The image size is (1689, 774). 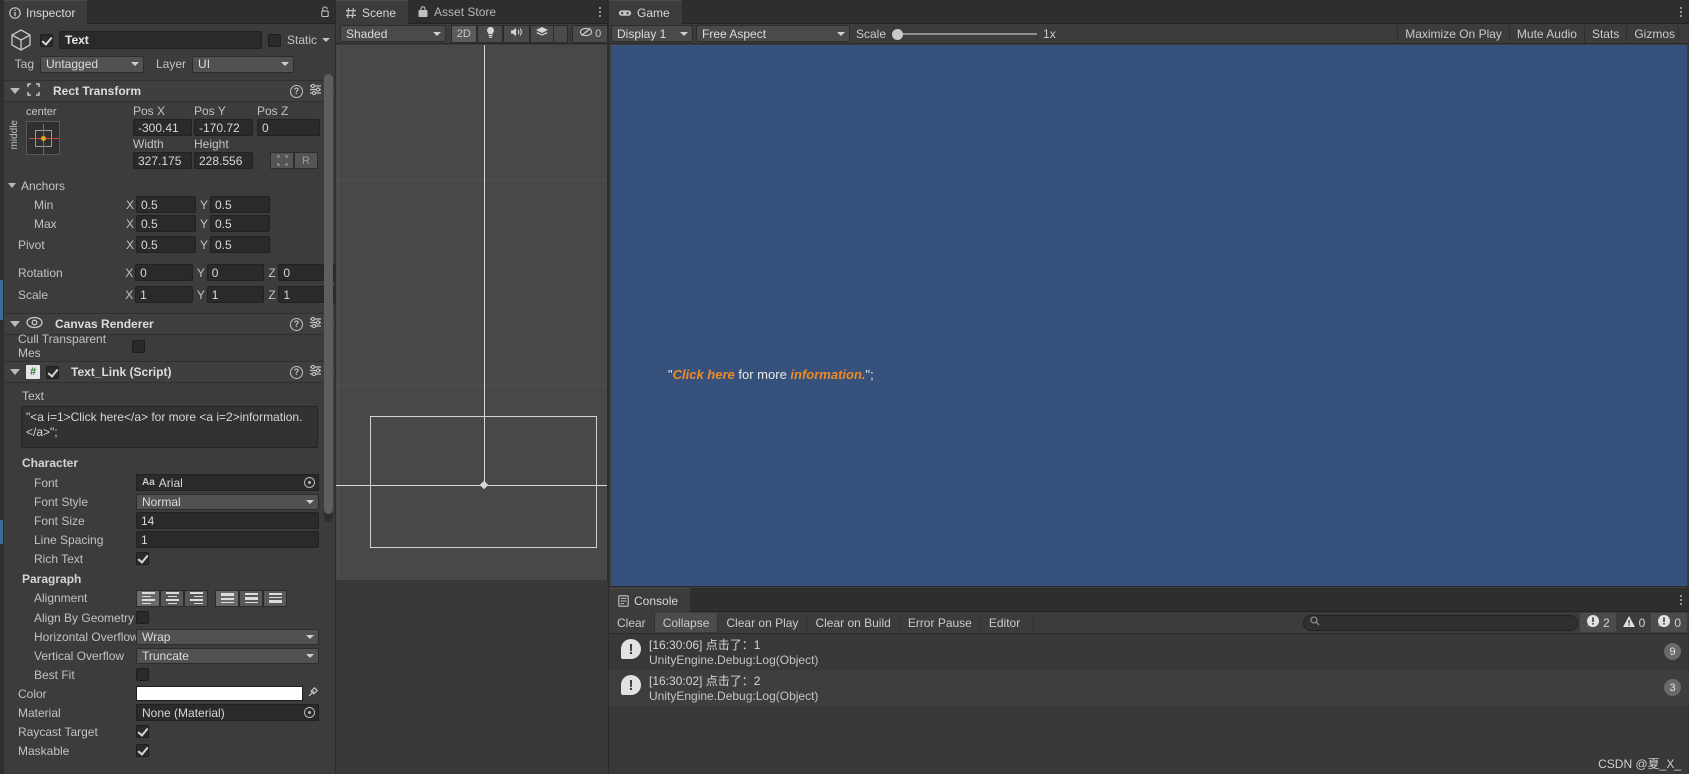 I want to click on script-enabled-checkbox, so click(x=52, y=372).